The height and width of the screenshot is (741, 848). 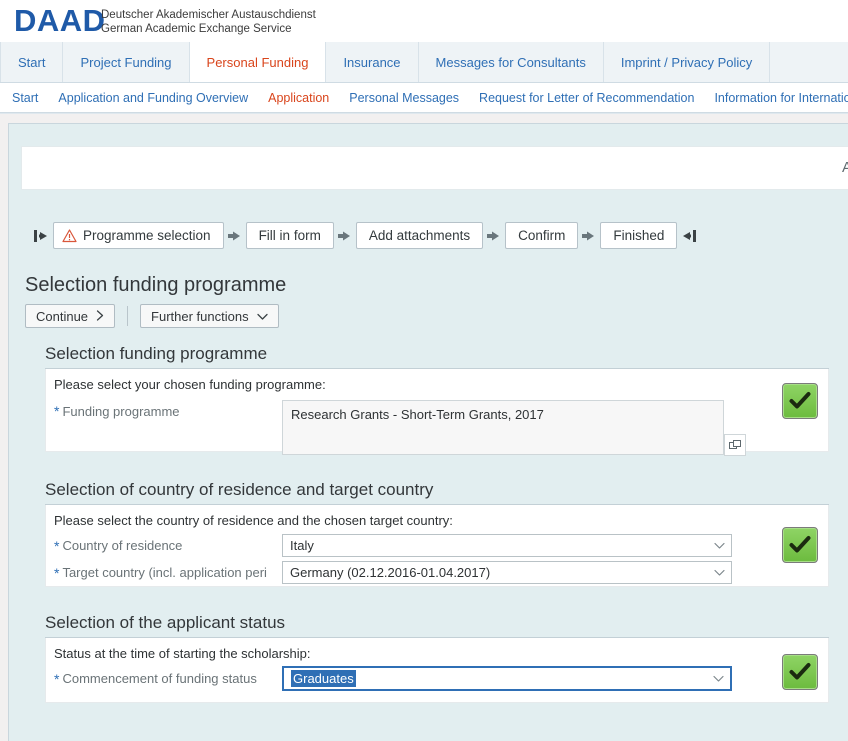 I want to click on roadmap-step-label: Confirm, so click(x=542, y=235).